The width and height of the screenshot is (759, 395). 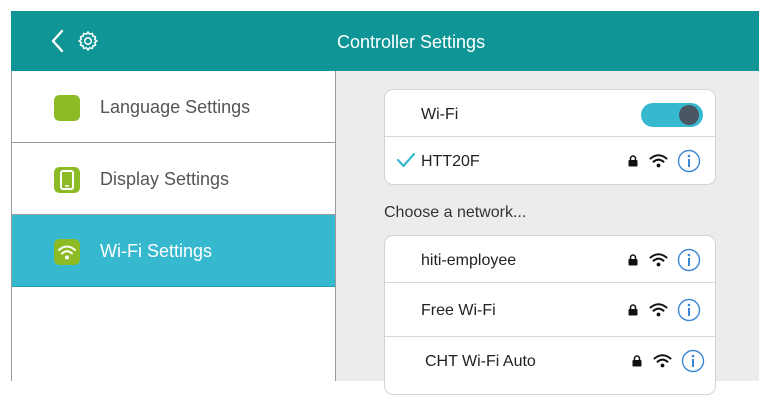 What do you see at coordinates (469, 260) in the screenshot?
I see `network-name: hiti-employee` at bounding box center [469, 260].